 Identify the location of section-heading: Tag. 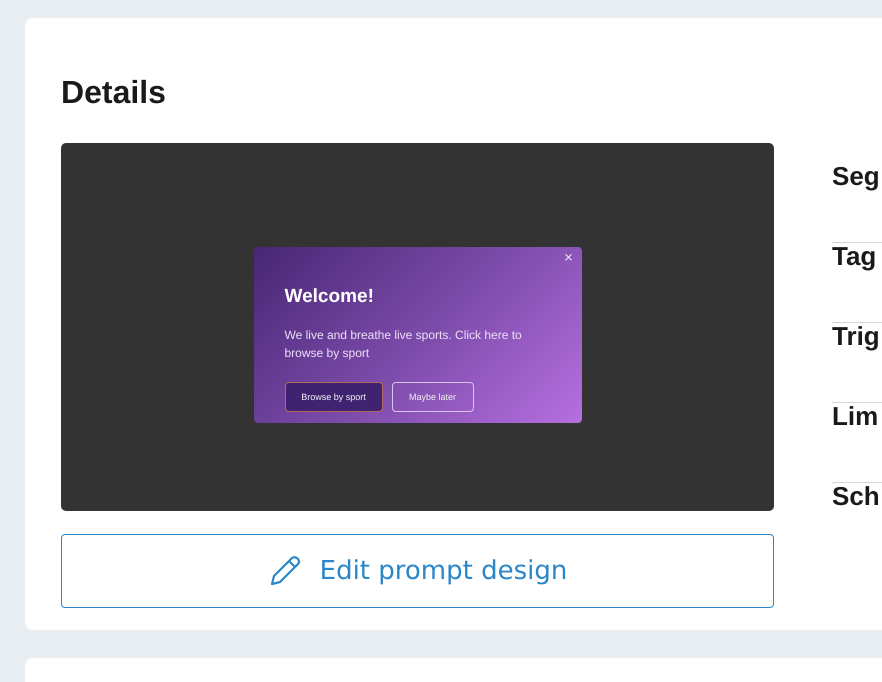
(854, 256).